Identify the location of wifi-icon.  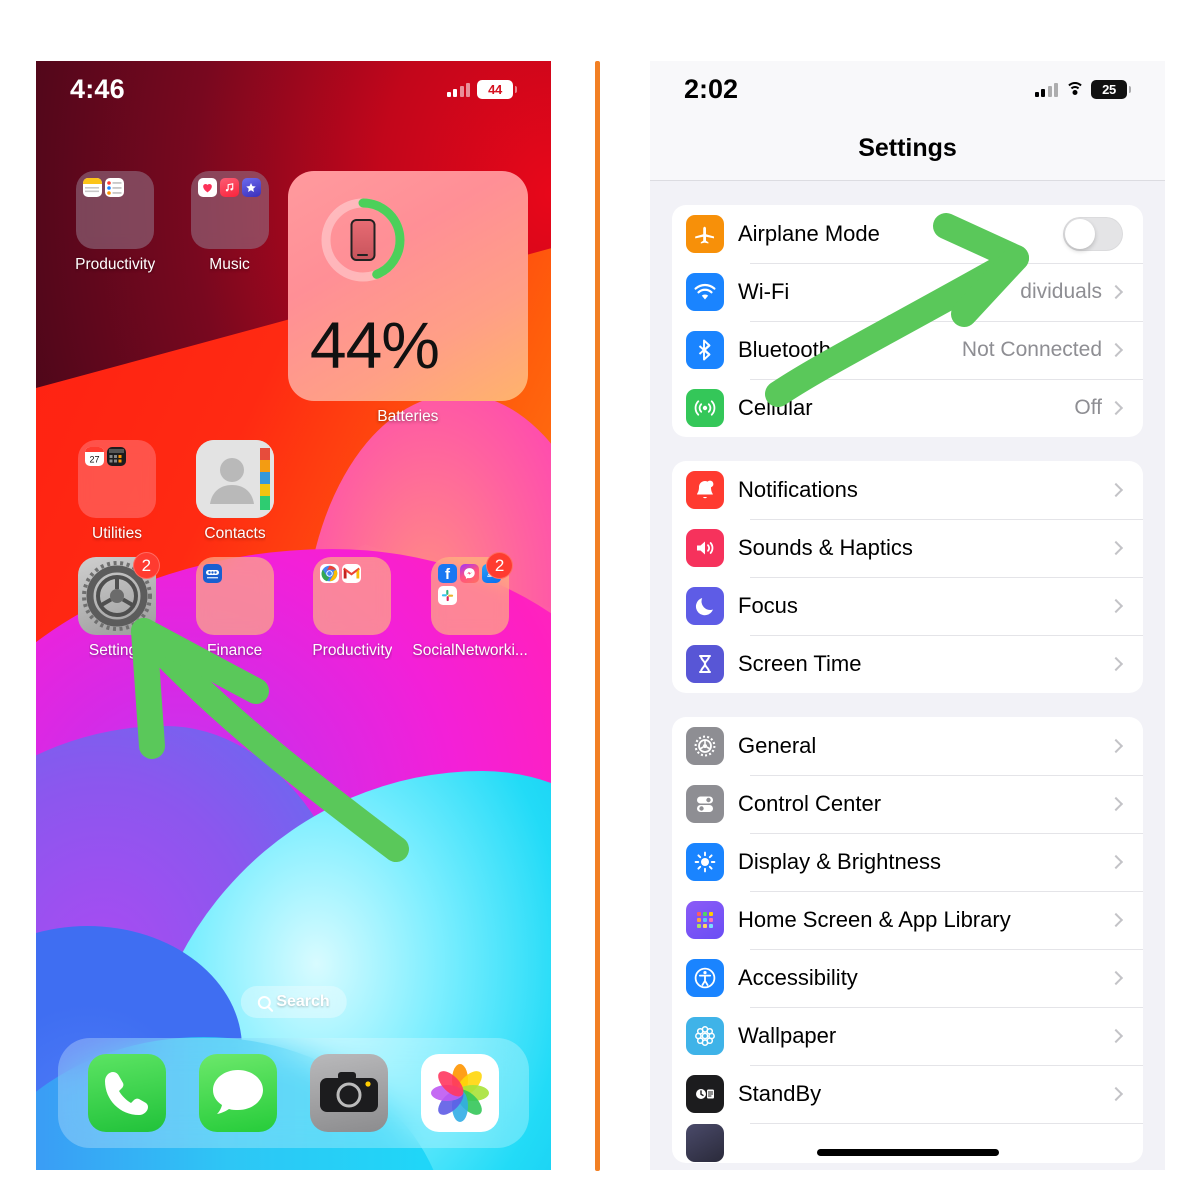
(1074, 89).